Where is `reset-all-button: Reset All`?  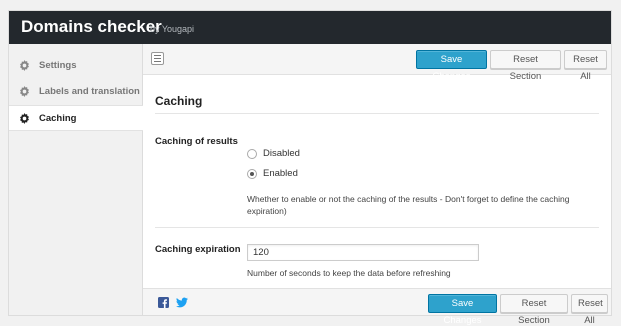 reset-all-button: Reset All is located at coordinates (585, 66).